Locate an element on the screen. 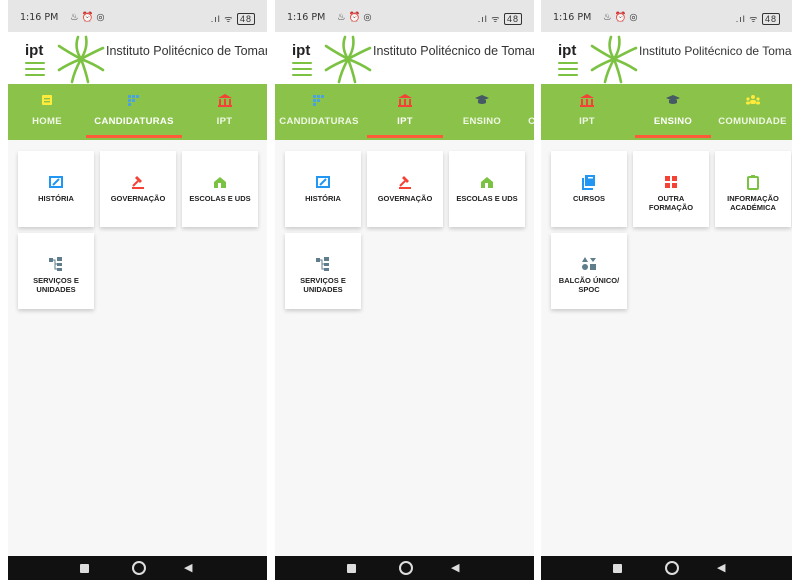 The image size is (792, 580). card-informacao-academica: INFORMAÇÃO ACADÉMICA is located at coordinates (753, 189).